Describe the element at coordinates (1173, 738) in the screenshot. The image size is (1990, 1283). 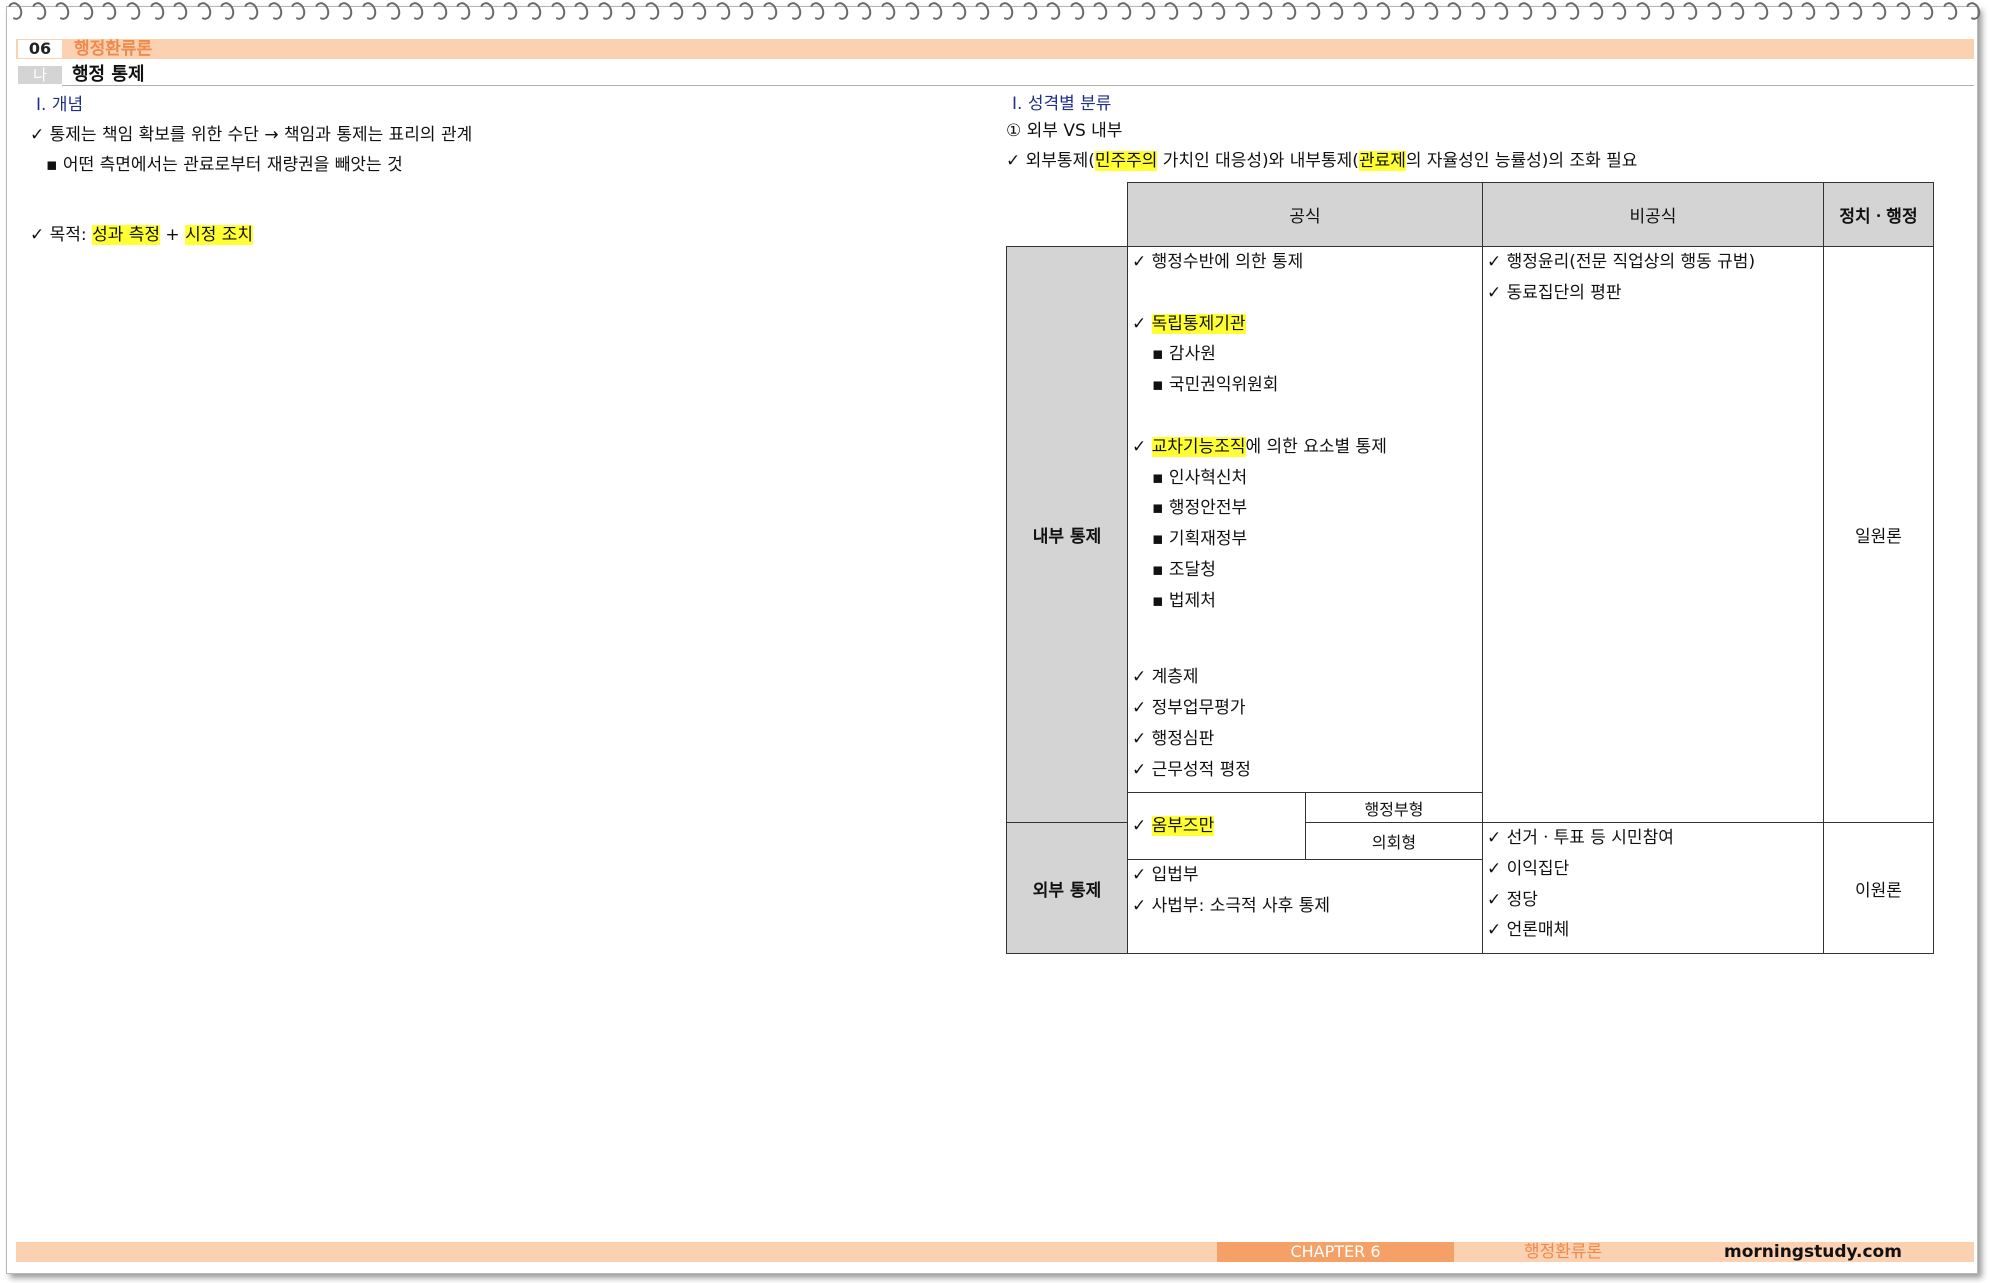
I see `internal-formal-item: ✓ 행정심판` at that location.